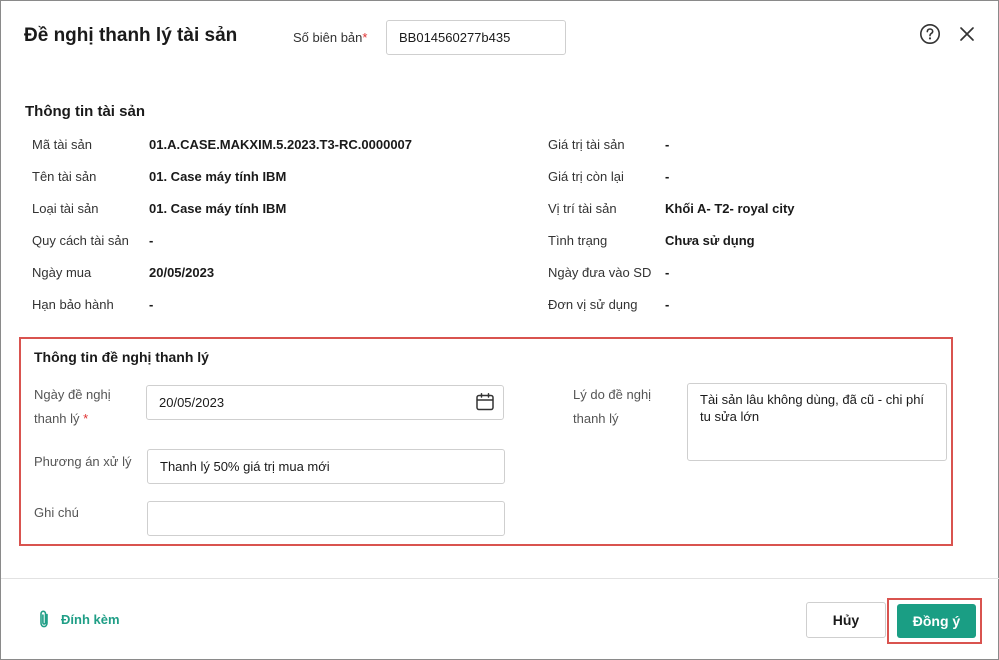 The width and height of the screenshot is (999, 660). Describe the element at coordinates (62, 144) in the screenshot. I see `asset-code-label: Mã tài sản` at that location.